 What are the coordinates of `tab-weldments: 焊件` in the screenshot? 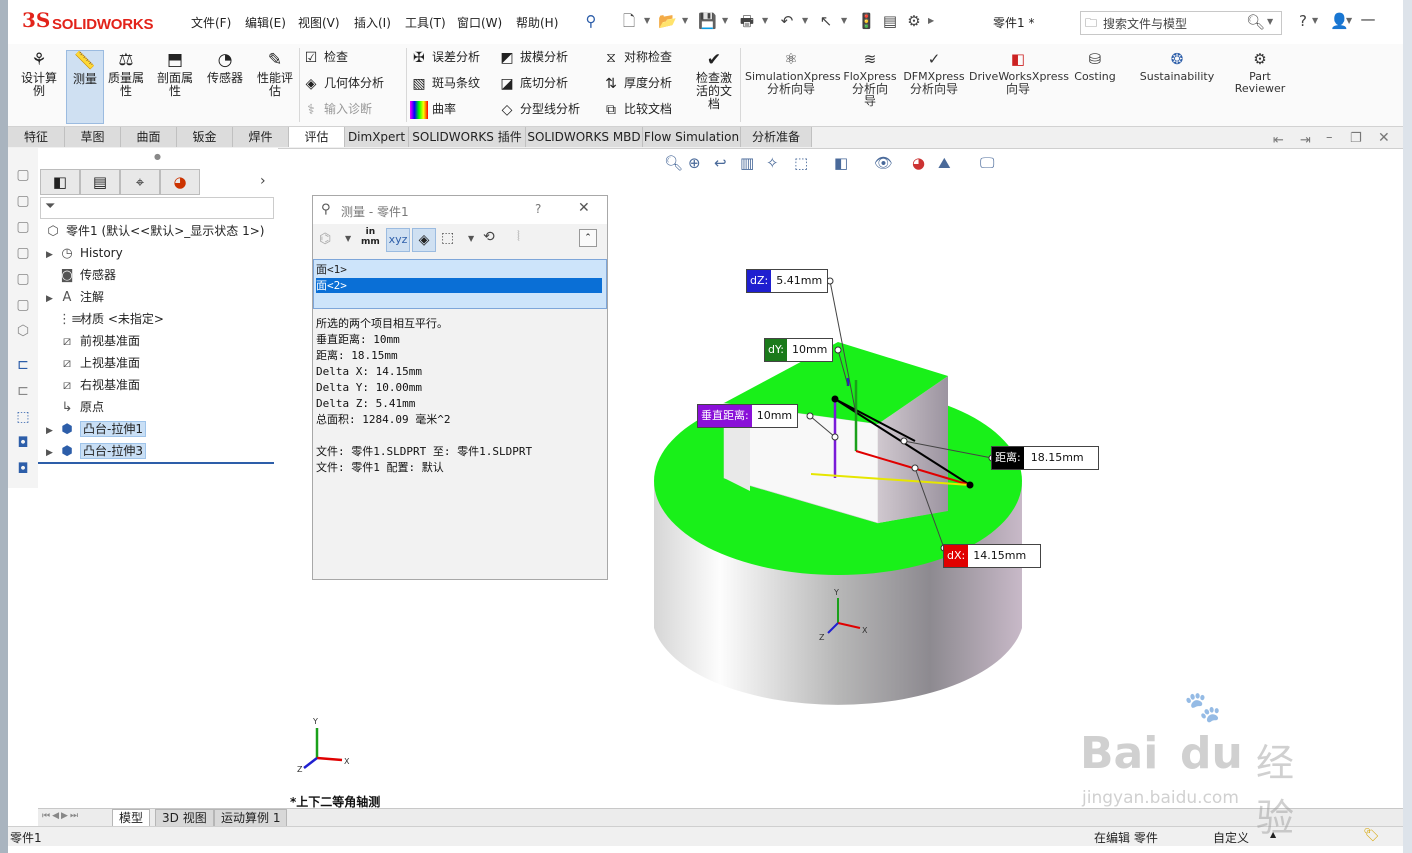 It's located at (261, 137).